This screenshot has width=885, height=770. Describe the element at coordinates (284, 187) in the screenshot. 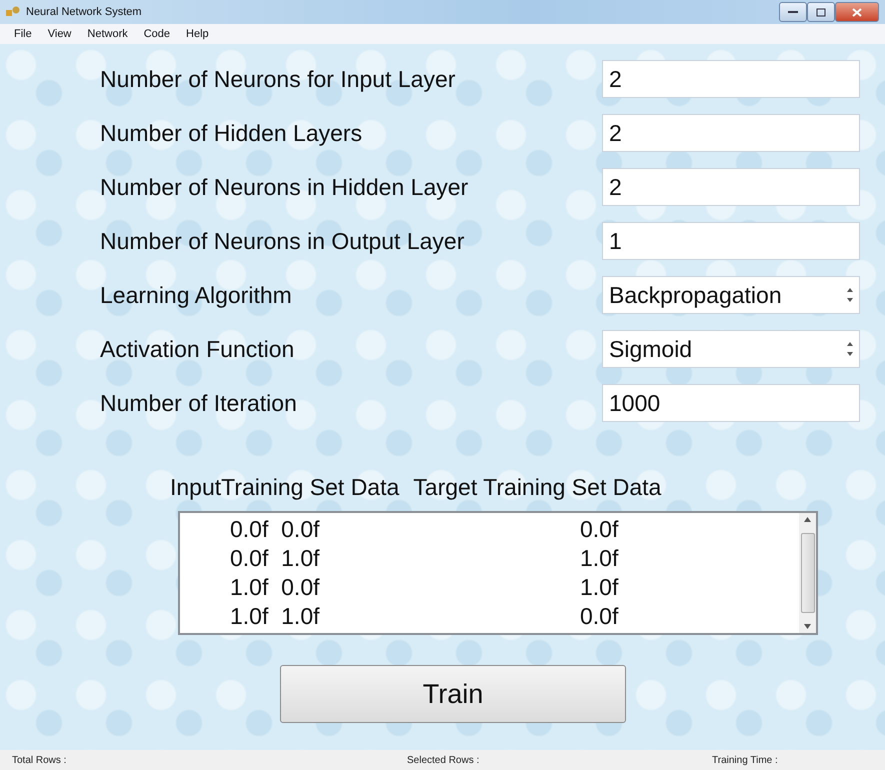

I see `field-label: Number of Neurons in Hidden Layer` at that location.